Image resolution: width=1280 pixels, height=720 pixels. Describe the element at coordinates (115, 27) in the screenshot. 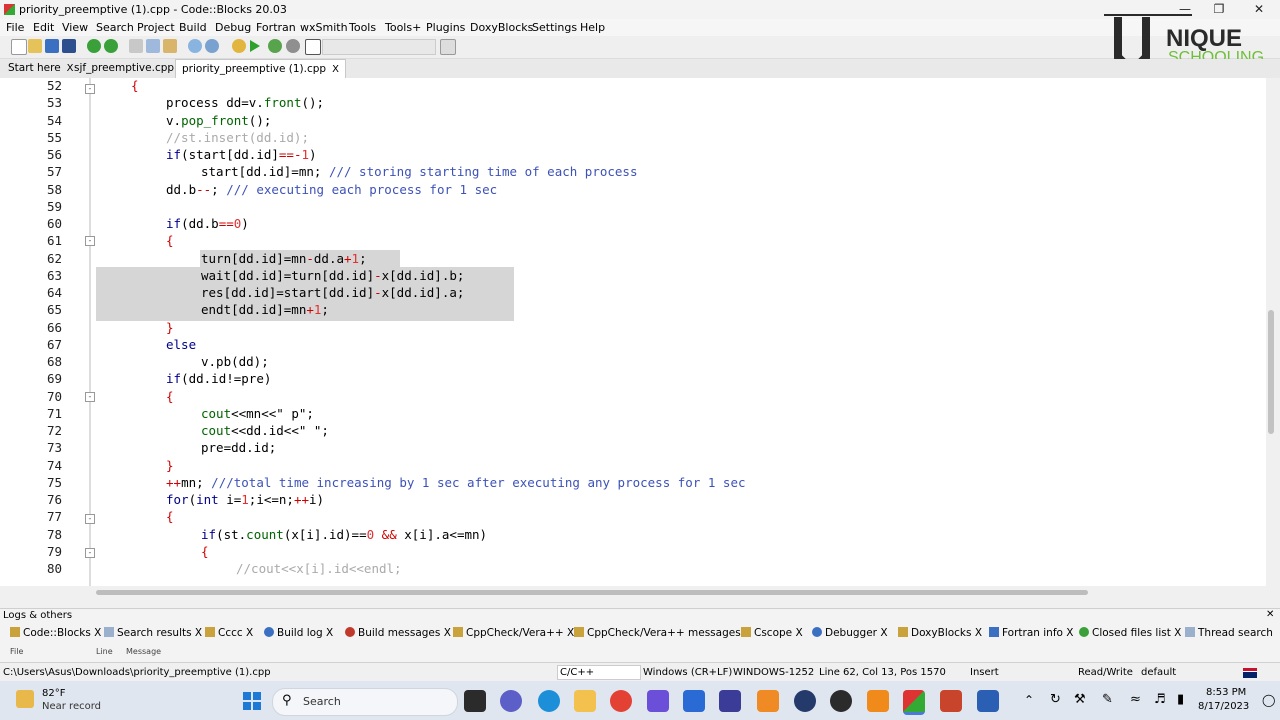

I see `menu-search: Search` at that location.